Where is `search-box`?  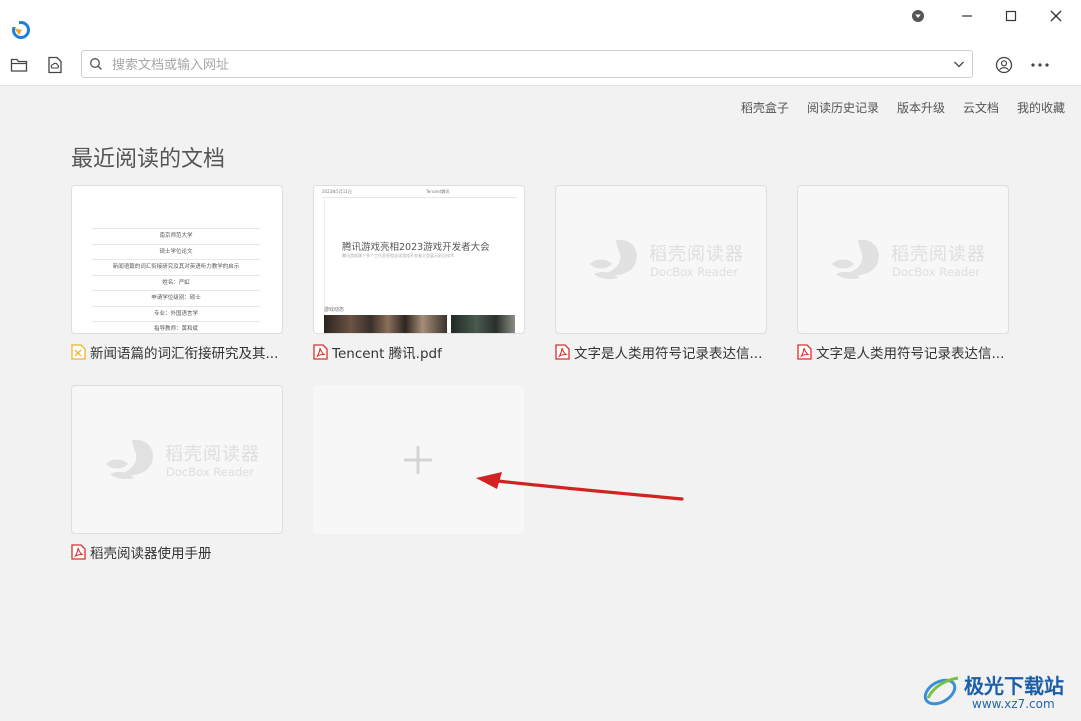 search-box is located at coordinates (527, 64).